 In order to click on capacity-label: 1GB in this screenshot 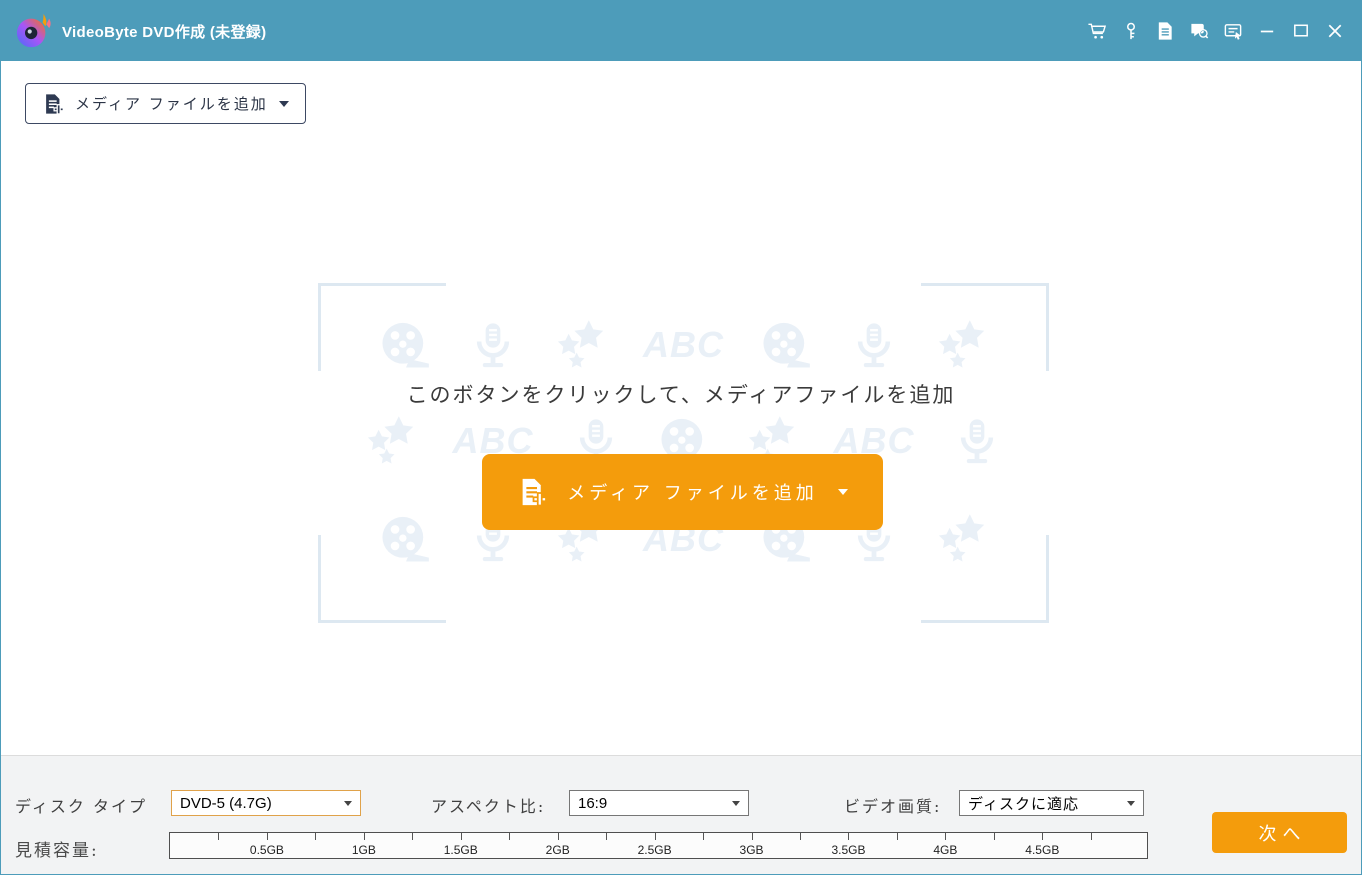, I will do `click(363, 850)`.